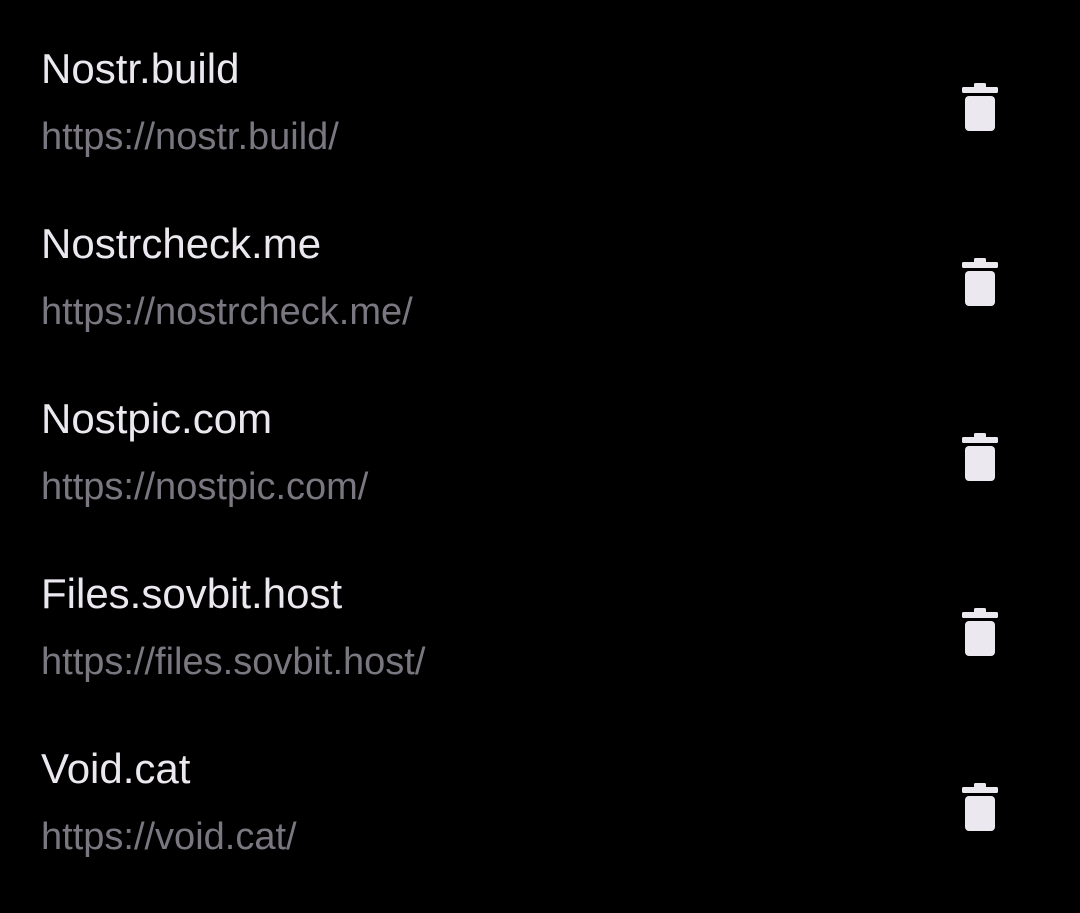 The image size is (1080, 913). I want to click on server-url: https://nostpic.com/, so click(205, 487).